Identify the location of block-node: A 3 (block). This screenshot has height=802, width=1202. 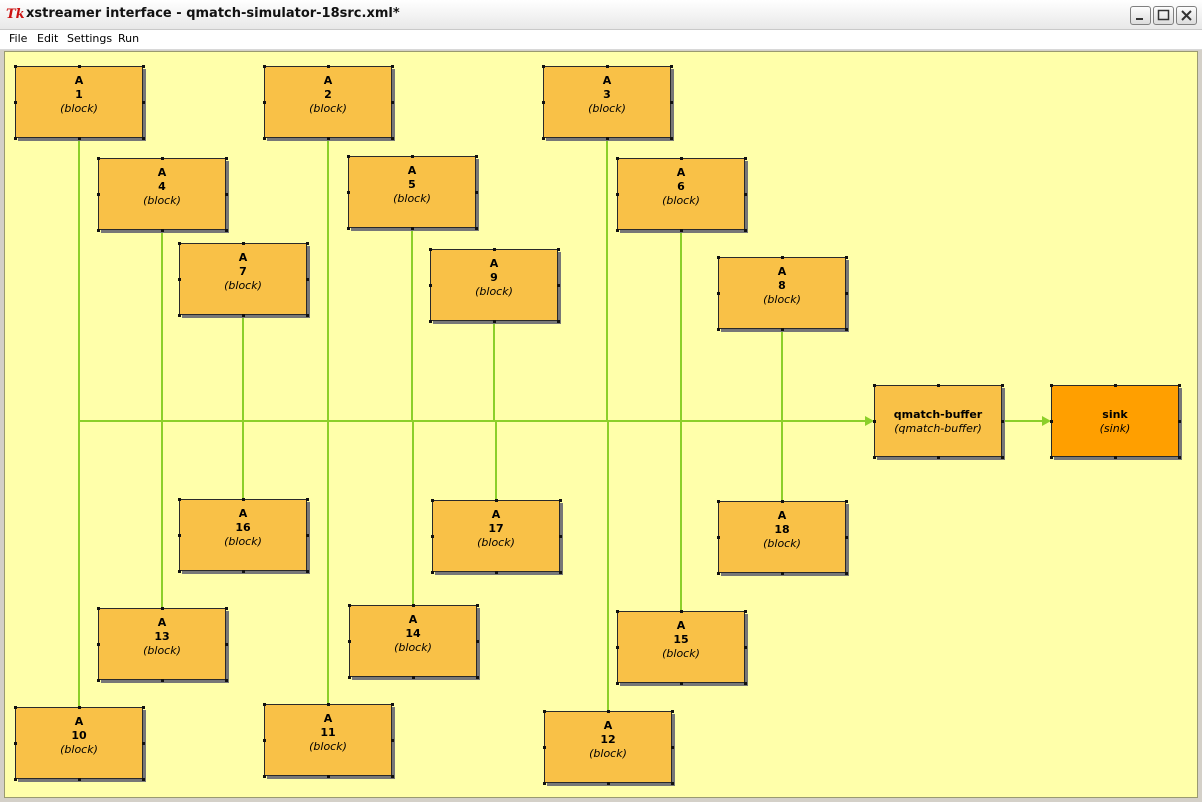
(607, 102).